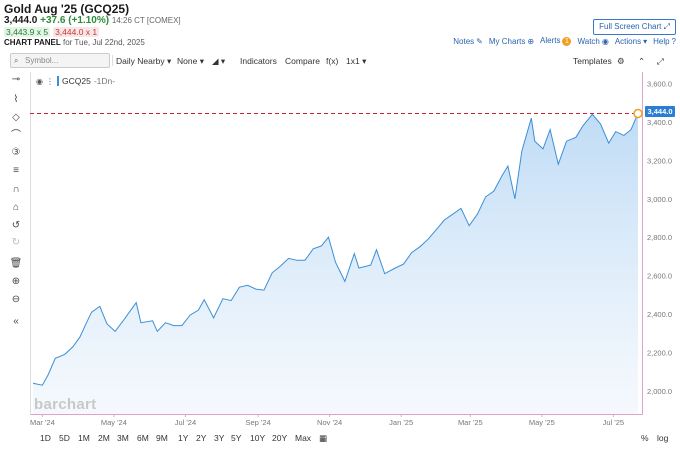 The image size is (680, 450). What do you see at coordinates (659, 160) in the screenshot?
I see `y-axis-tick-label: 3,200.0` at bounding box center [659, 160].